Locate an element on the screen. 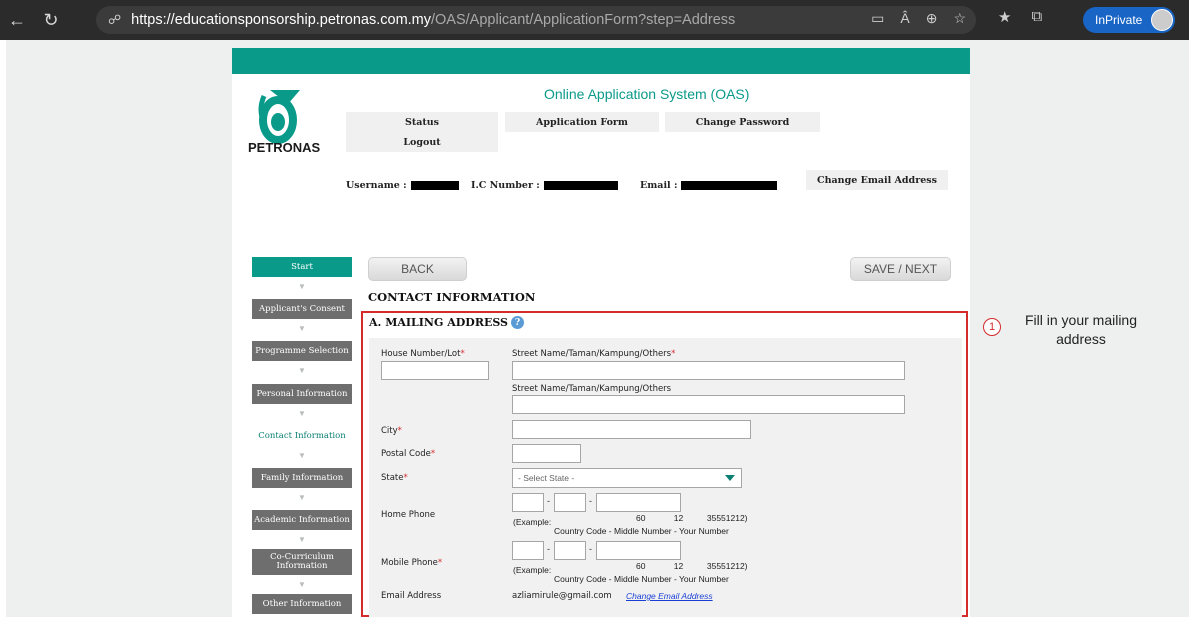  menu-change-password: Change Password is located at coordinates (742, 122).